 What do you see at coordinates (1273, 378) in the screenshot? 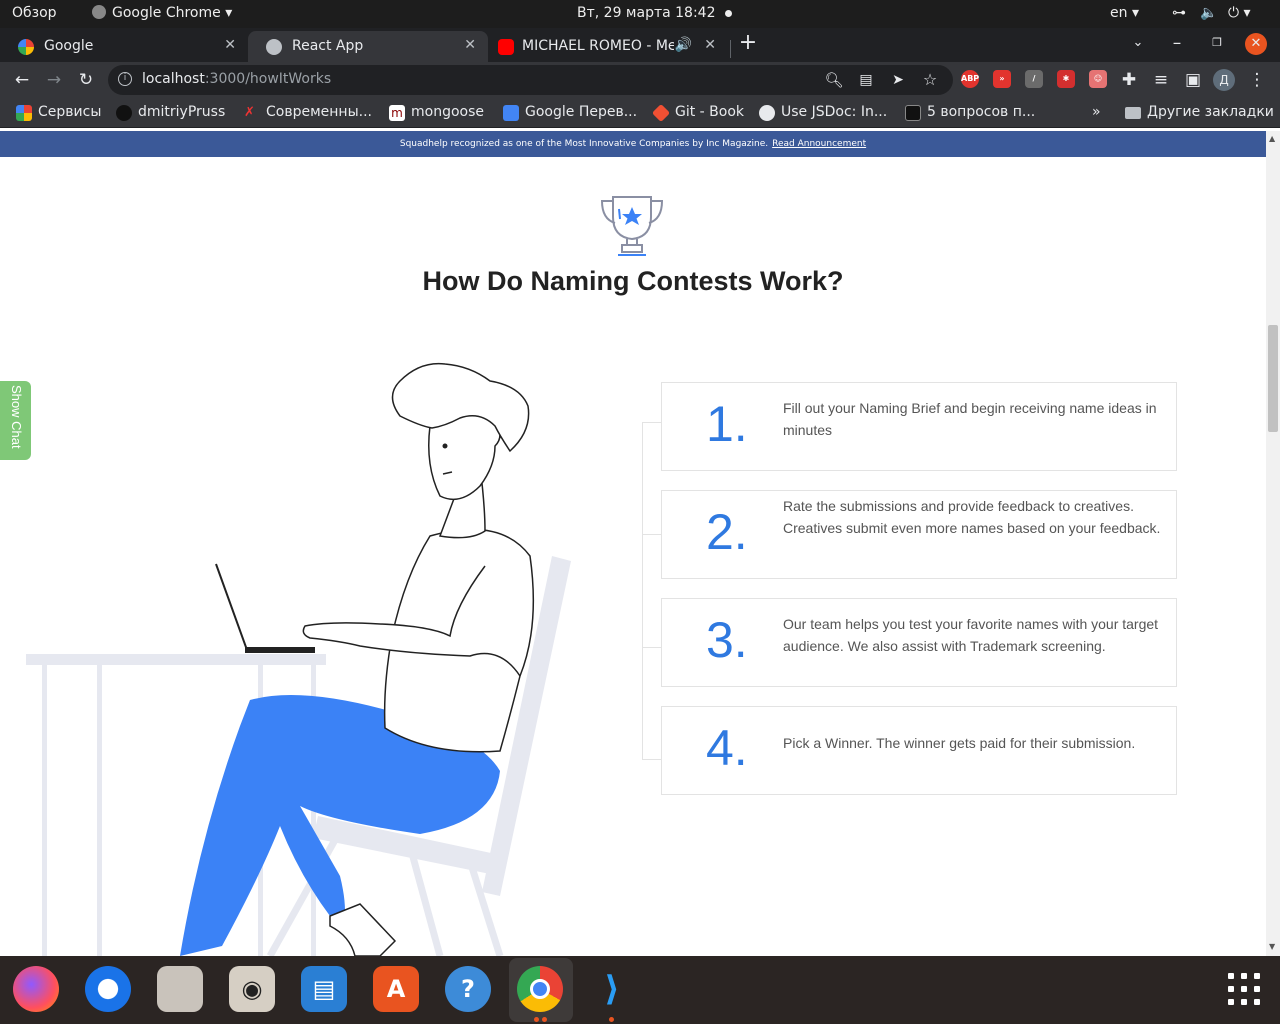
I see `scrollbar-thumb` at bounding box center [1273, 378].